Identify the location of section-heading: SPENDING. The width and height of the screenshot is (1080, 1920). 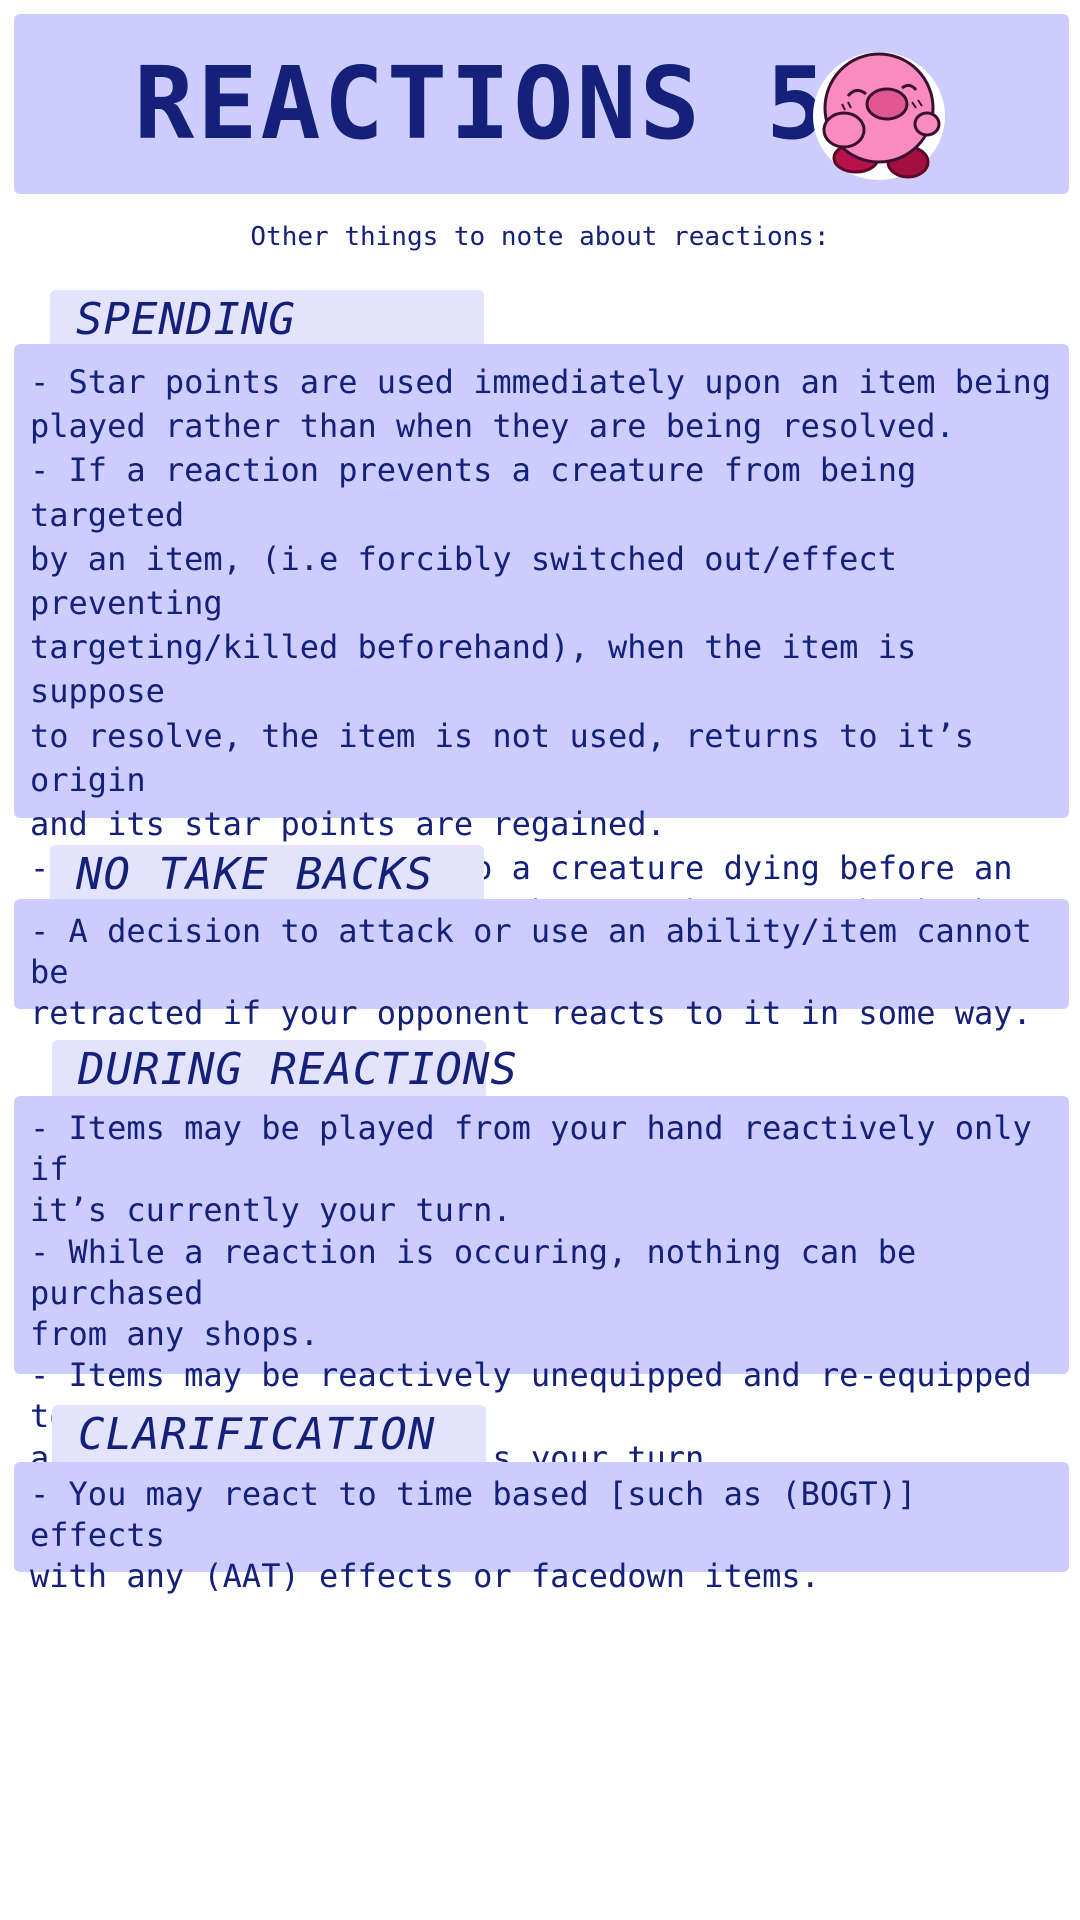
(186, 319).